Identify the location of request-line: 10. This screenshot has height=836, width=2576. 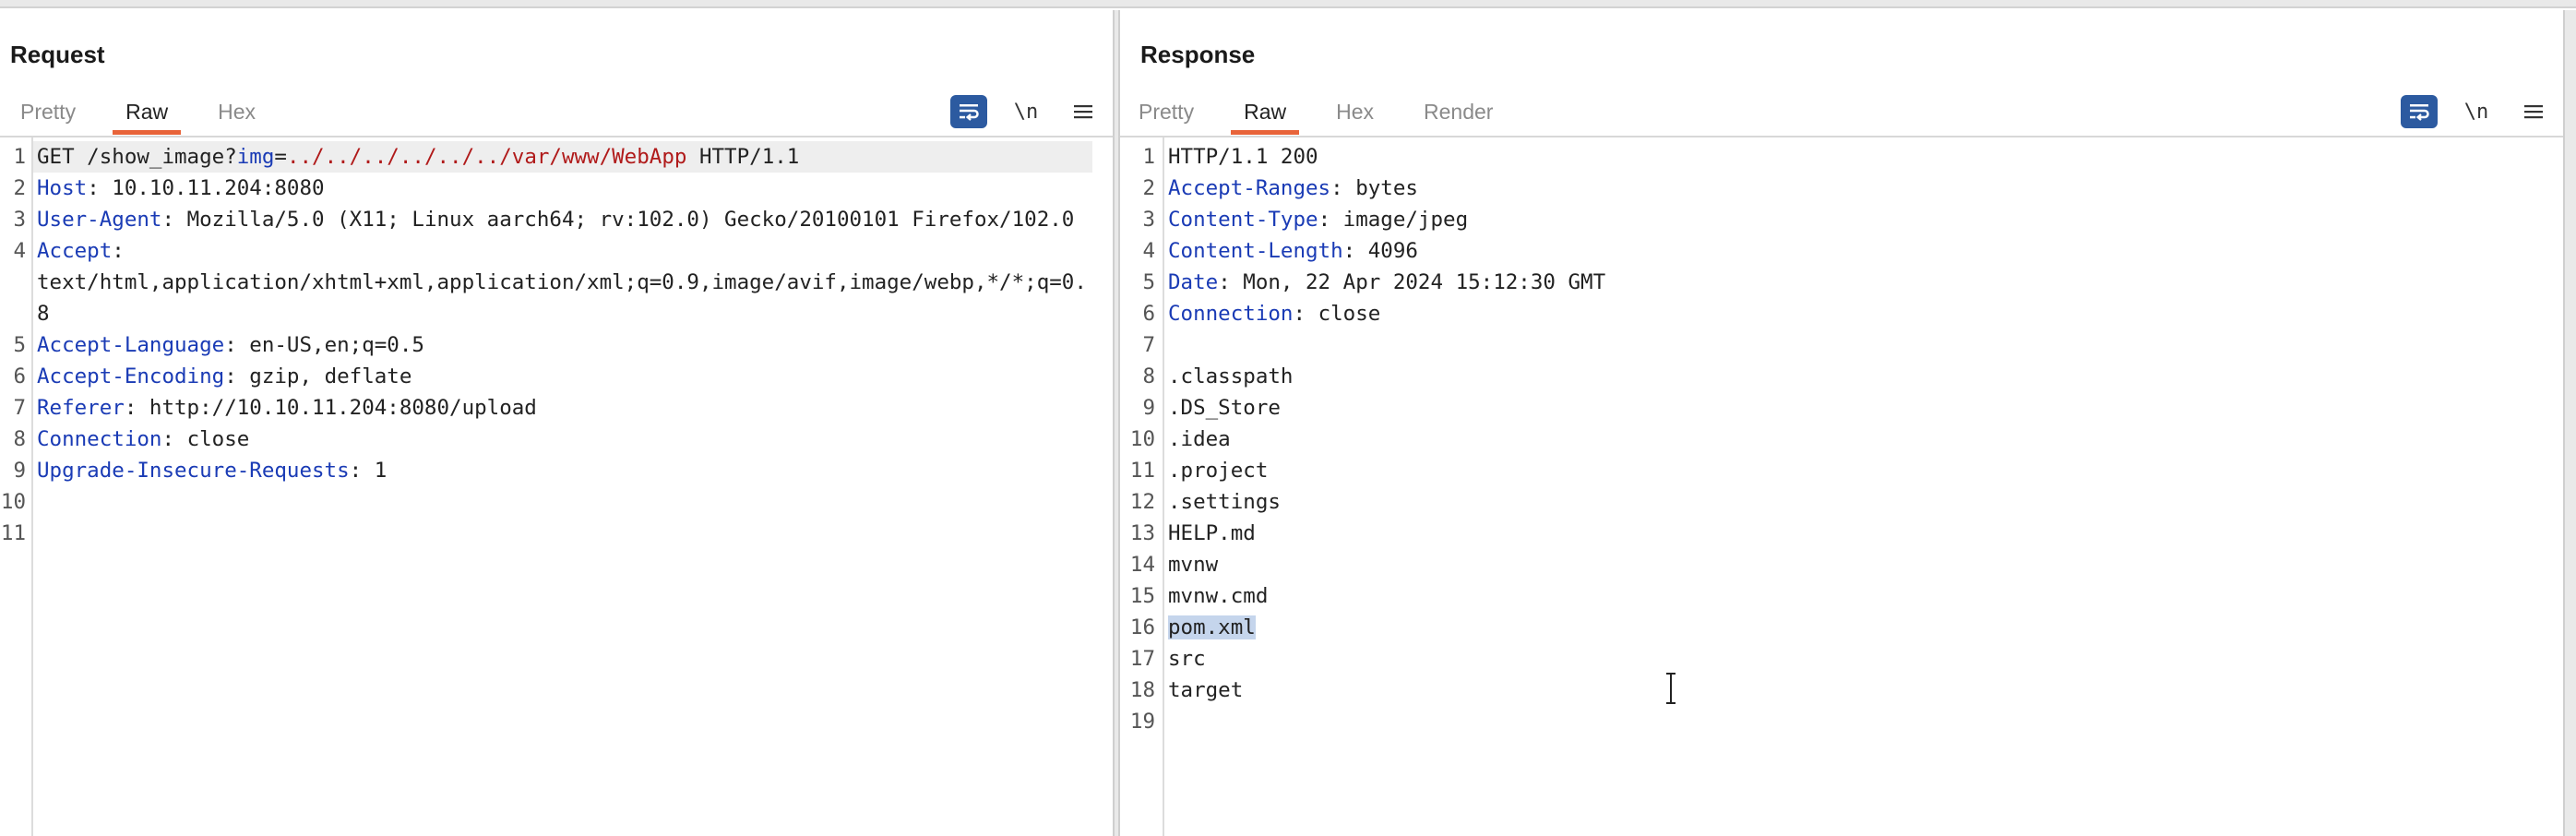
(556, 502).